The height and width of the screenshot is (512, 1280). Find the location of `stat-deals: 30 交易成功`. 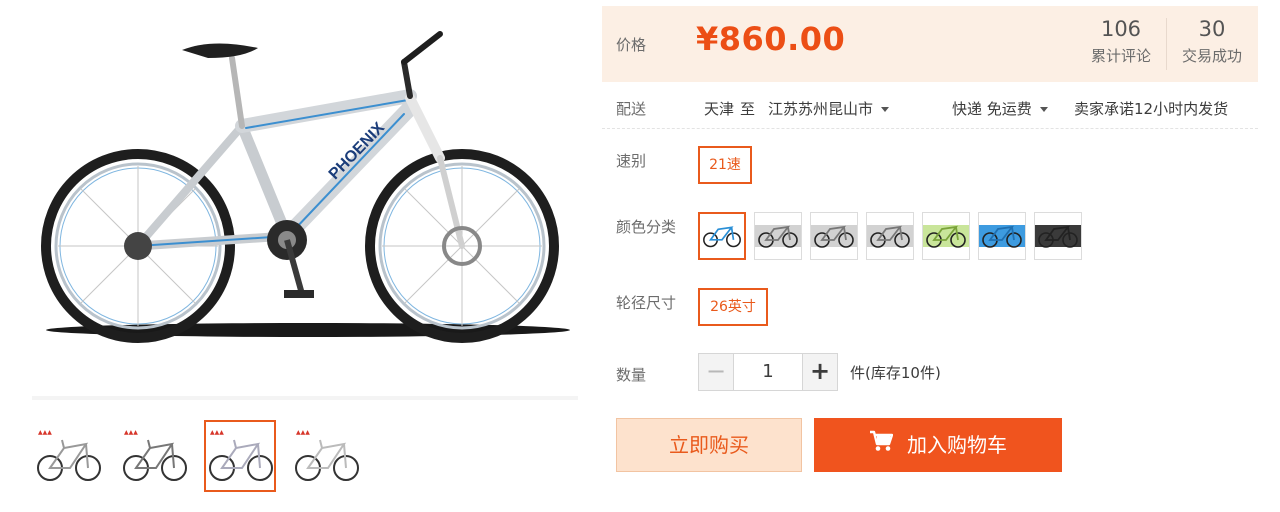

stat-deals: 30 交易成功 is located at coordinates (1212, 44).